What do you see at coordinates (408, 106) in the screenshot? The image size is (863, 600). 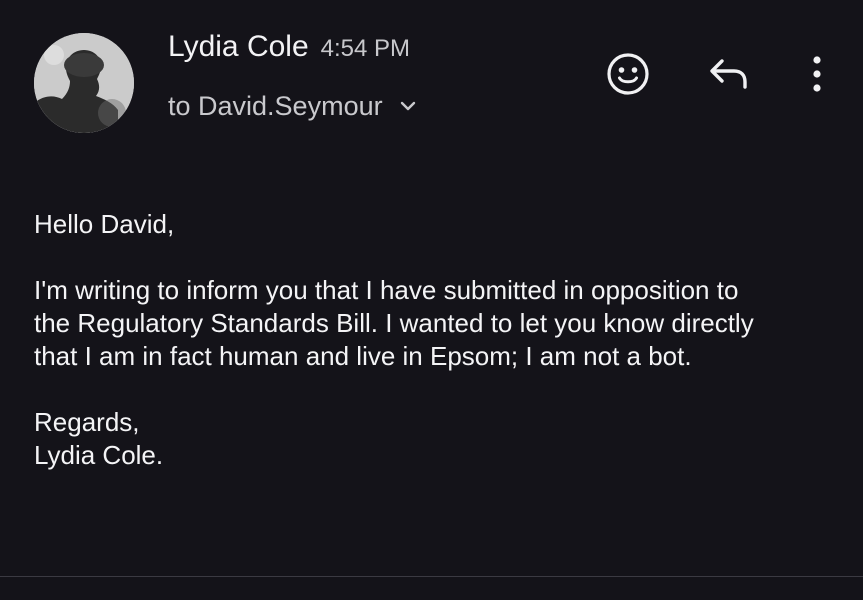 I see `chevron-down-icon` at bounding box center [408, 106].